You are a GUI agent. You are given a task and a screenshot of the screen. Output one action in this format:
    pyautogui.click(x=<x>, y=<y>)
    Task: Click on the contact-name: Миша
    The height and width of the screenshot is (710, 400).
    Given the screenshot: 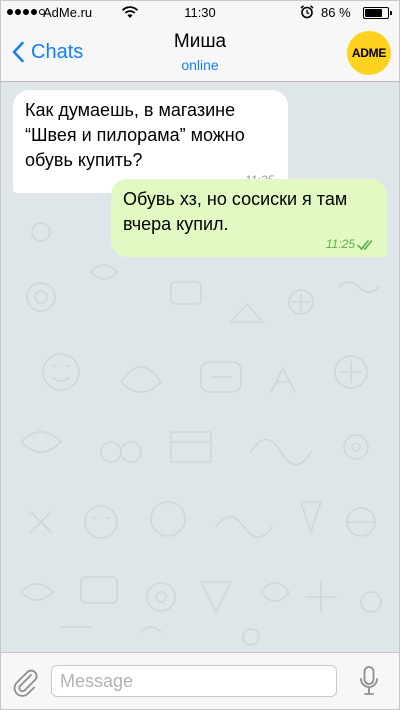 What is the action you would take?
    pyautogui.click(x=200, y=42)
    